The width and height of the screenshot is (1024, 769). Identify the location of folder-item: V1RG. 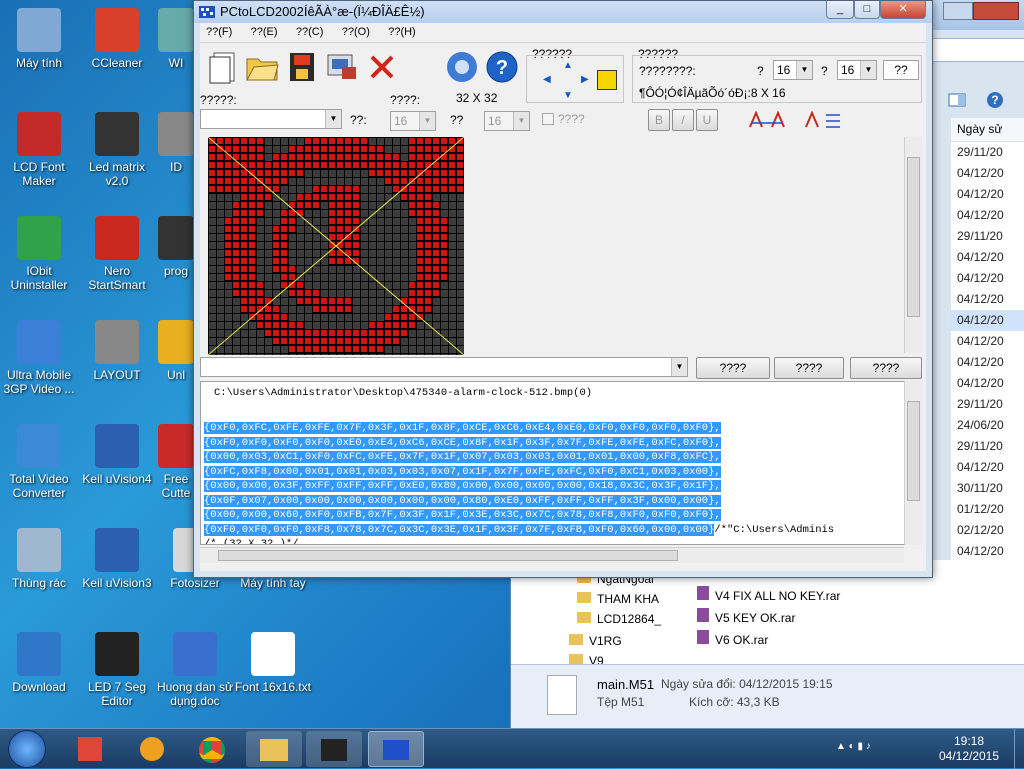
(595, 641).